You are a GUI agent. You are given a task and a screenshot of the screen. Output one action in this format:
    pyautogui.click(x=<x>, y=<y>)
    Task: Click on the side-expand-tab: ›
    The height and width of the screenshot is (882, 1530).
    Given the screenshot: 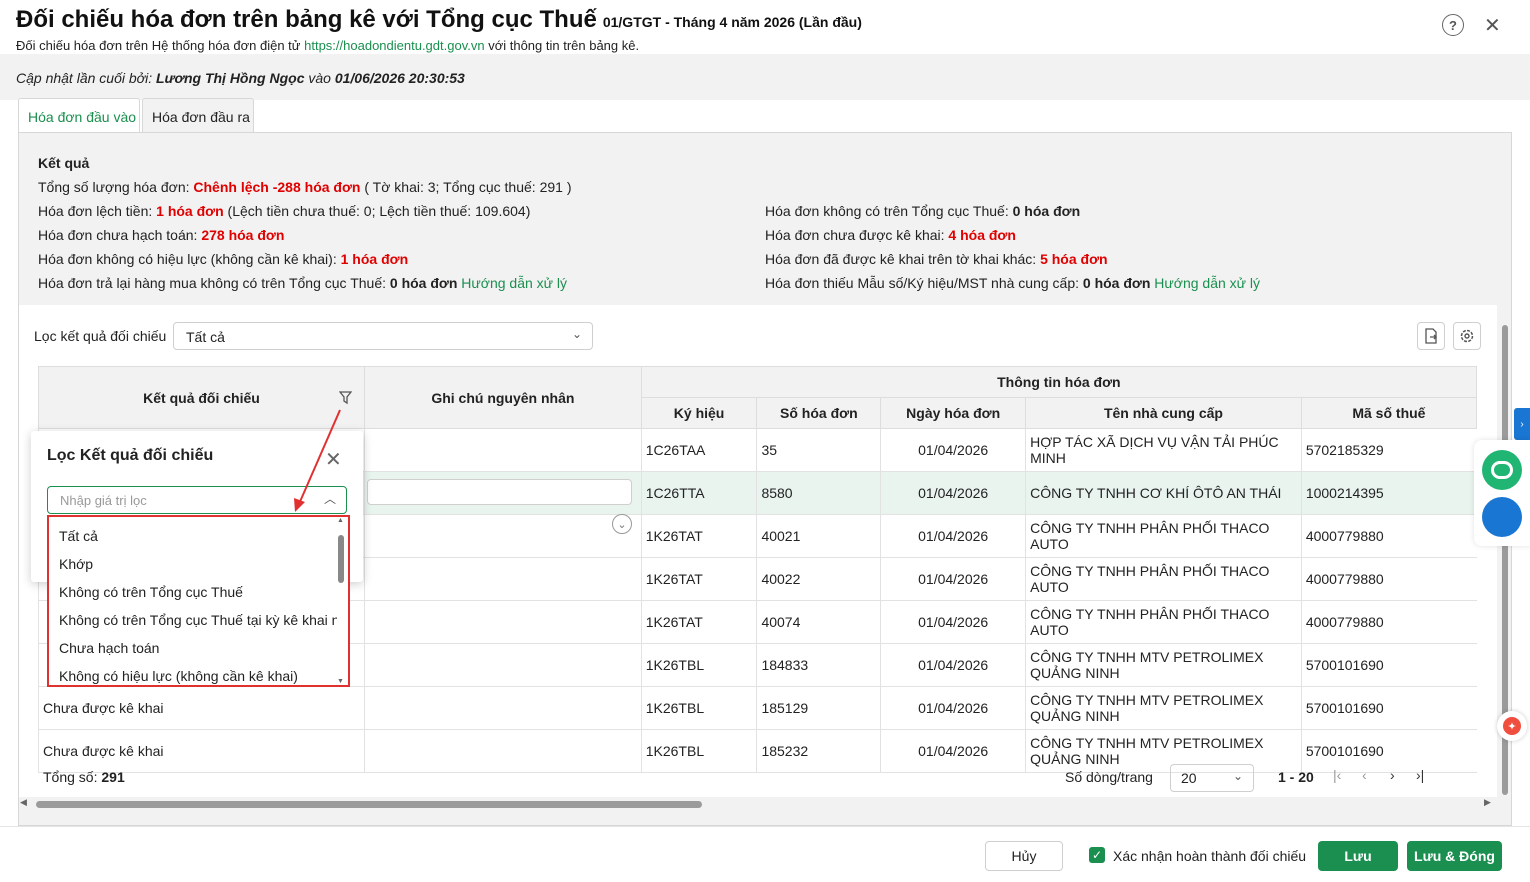 What is the action you would take?
    pyautogui.click(x=1522, y=424)
    